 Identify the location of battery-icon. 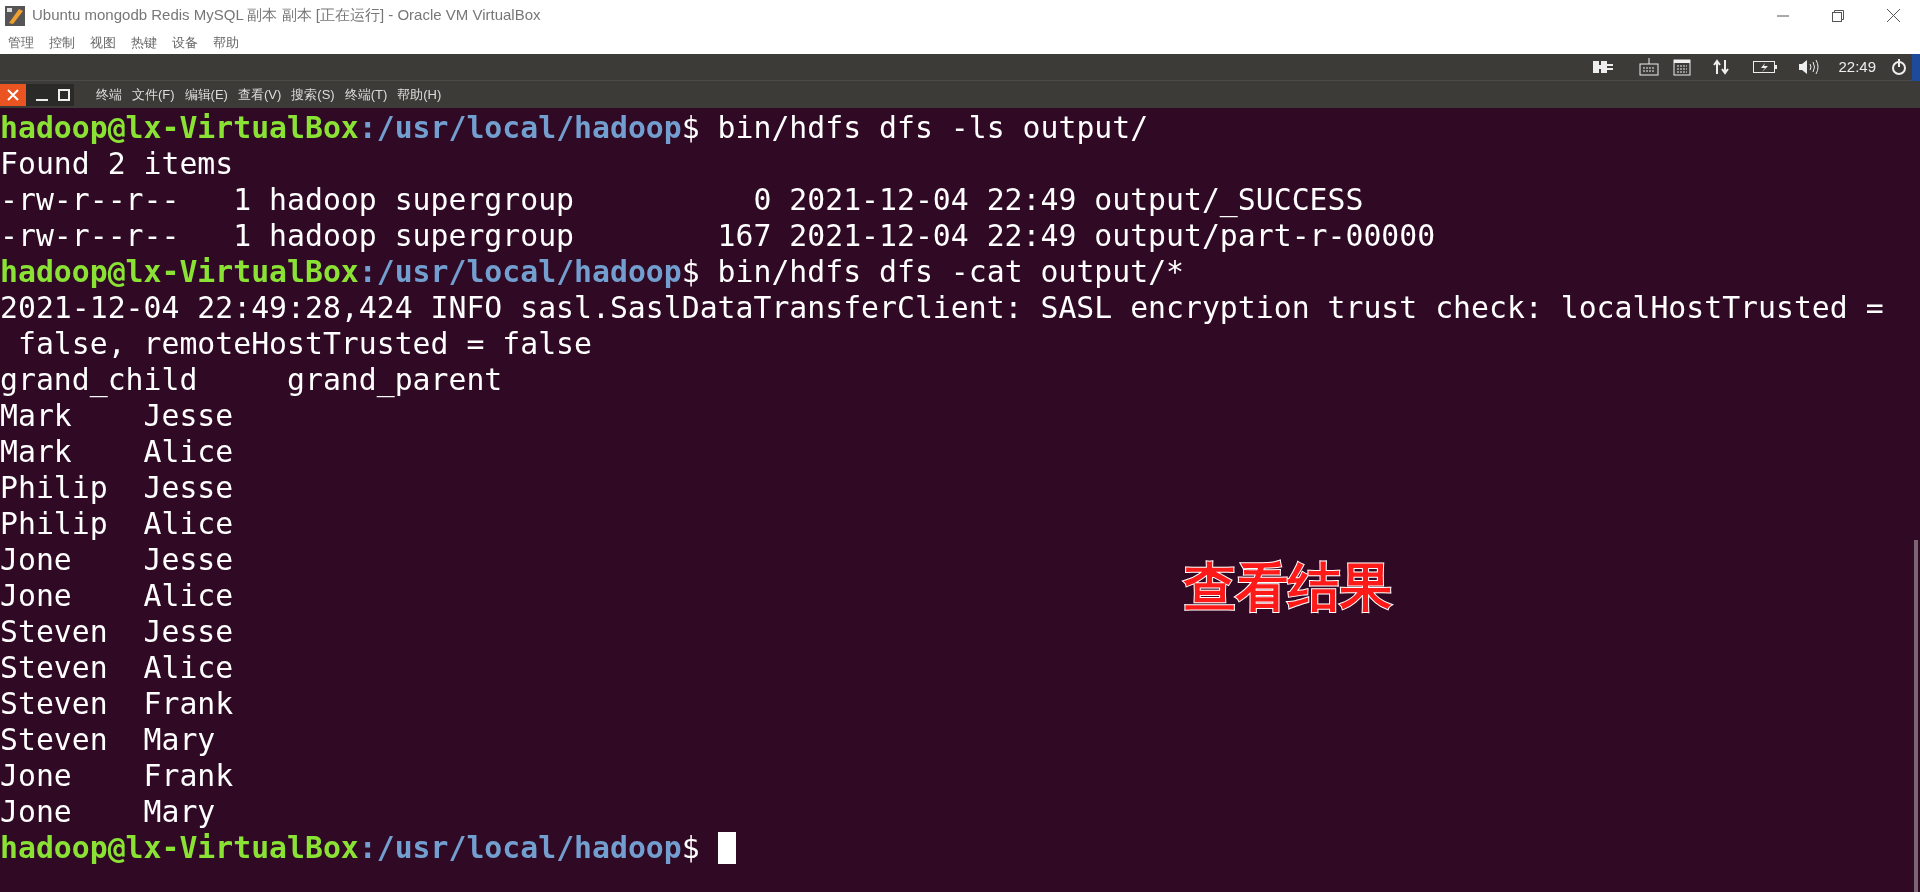
(1765, 67).